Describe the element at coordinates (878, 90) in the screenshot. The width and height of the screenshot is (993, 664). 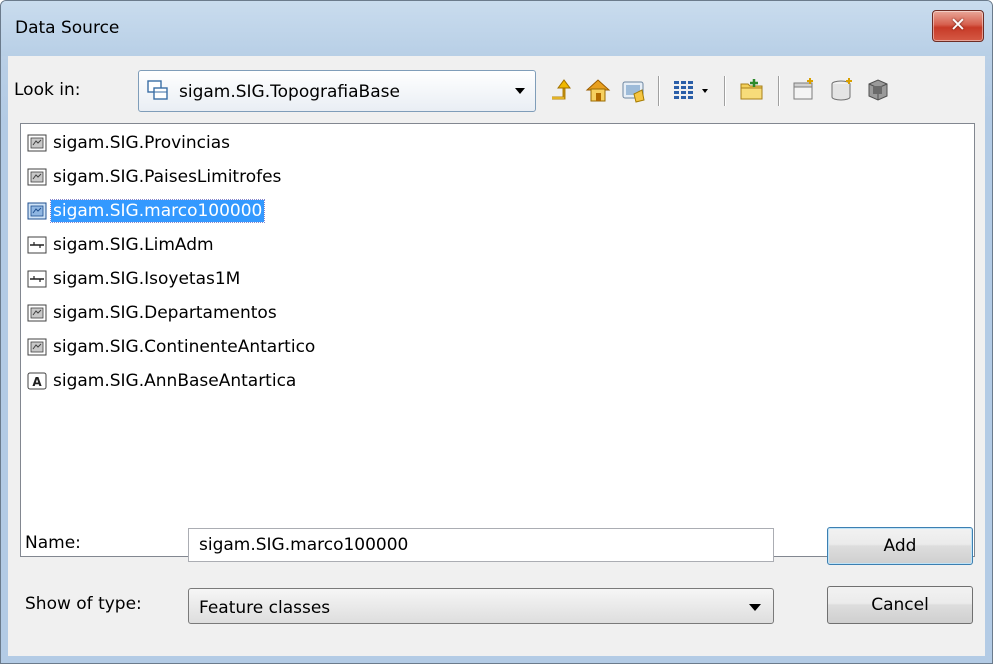
I see `catalog-icon` at that location.